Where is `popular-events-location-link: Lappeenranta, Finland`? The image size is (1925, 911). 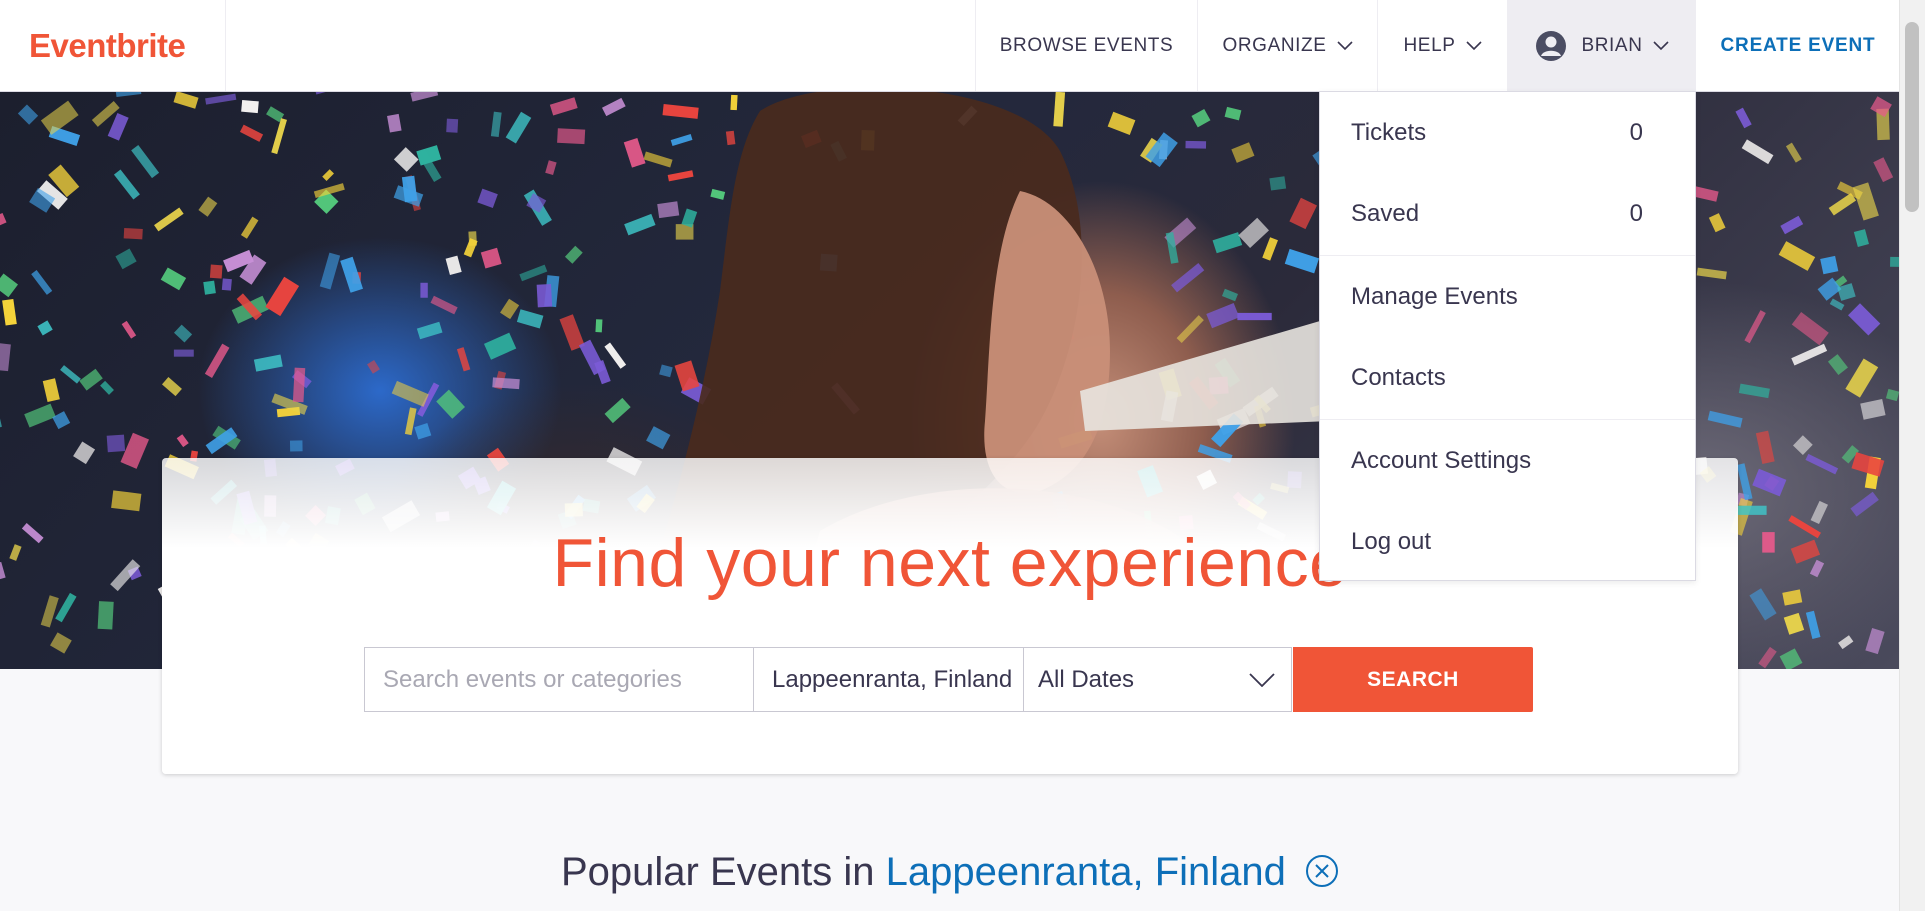
popular-events-location-link: Lappeenranta, Finland is located at coordinates (1086, 872).